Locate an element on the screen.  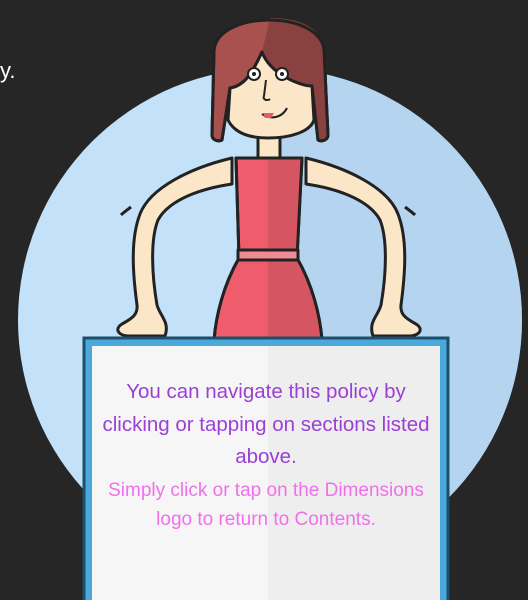
head is located at coordinates (270, 80).